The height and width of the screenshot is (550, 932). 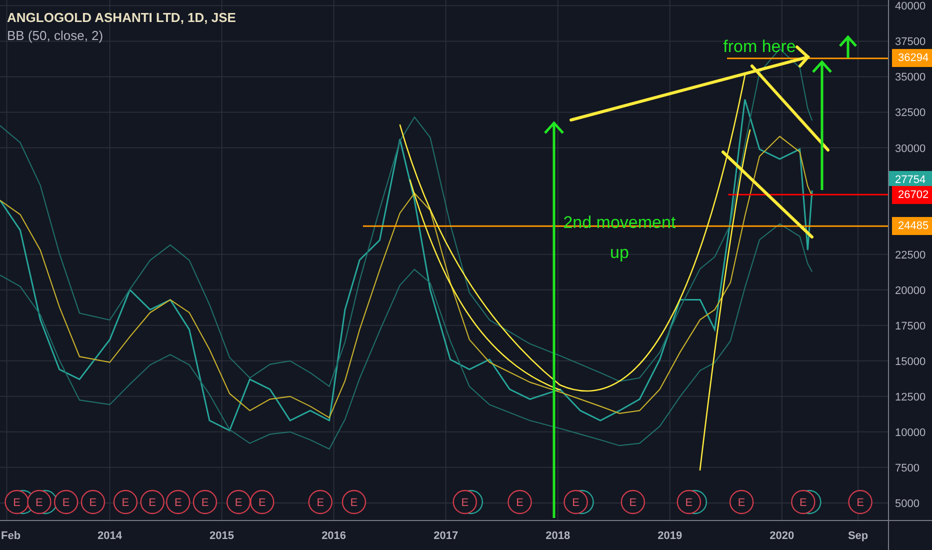 What do you see at coordinates (334, 536) in the screenshot?
I see `time-tick-label: 2016` at bounding box center [334, 536].